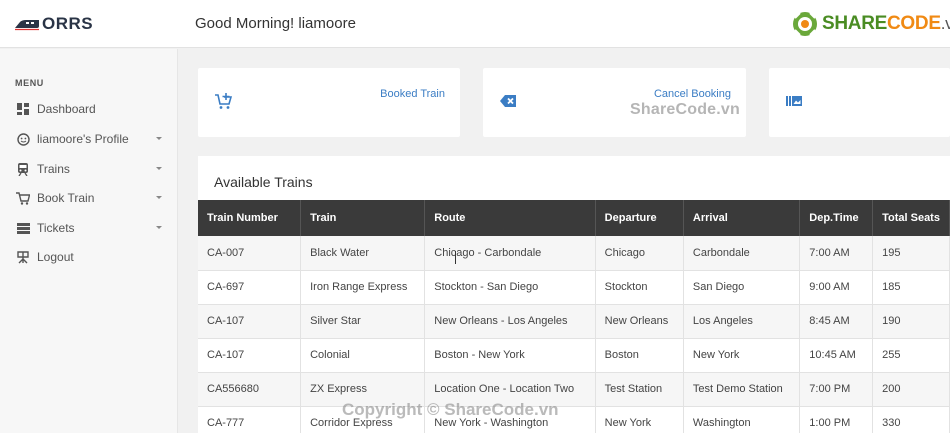 The height and width of the screenshot is (433, 950). I want to click on sidebar-item-book-train: Book Train, so click(89, 198).